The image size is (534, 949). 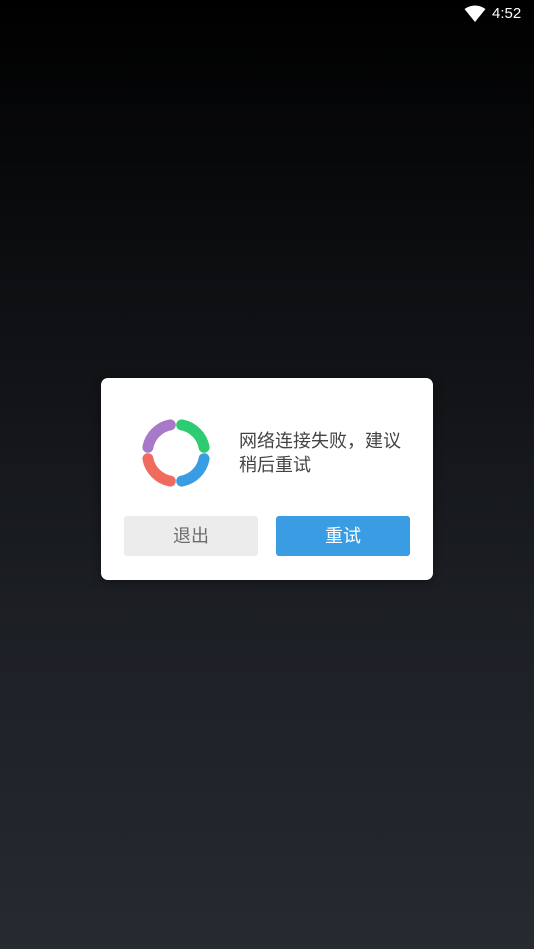 I want to click on wifi-icon, so click(x=475, y=13).